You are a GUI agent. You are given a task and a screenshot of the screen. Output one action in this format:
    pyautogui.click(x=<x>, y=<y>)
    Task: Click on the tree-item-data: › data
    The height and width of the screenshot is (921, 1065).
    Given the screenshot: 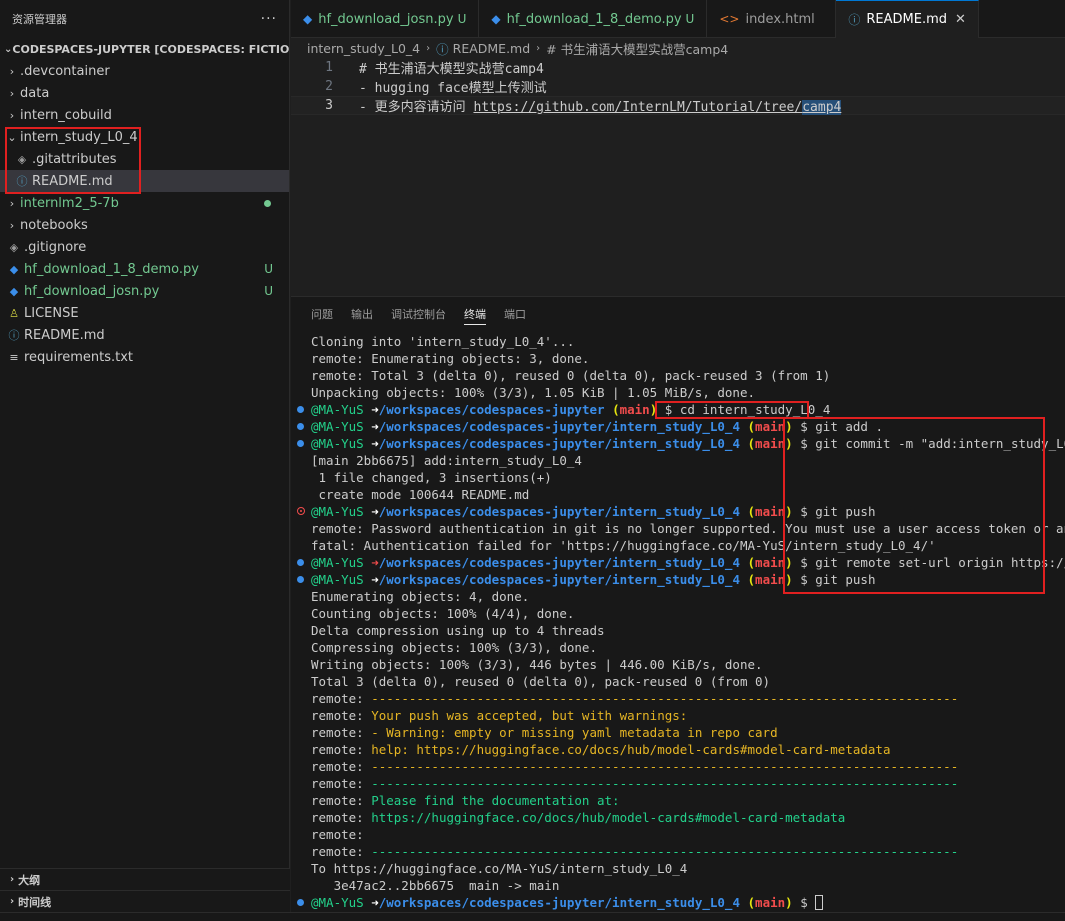 What is the action you would take?
    pyautogui.click(x=144, y=93)
    